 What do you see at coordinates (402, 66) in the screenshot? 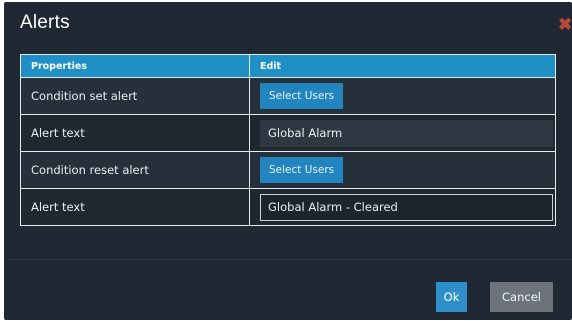
I see `column-header-edit: Edit` at bounding box center [402, 66].